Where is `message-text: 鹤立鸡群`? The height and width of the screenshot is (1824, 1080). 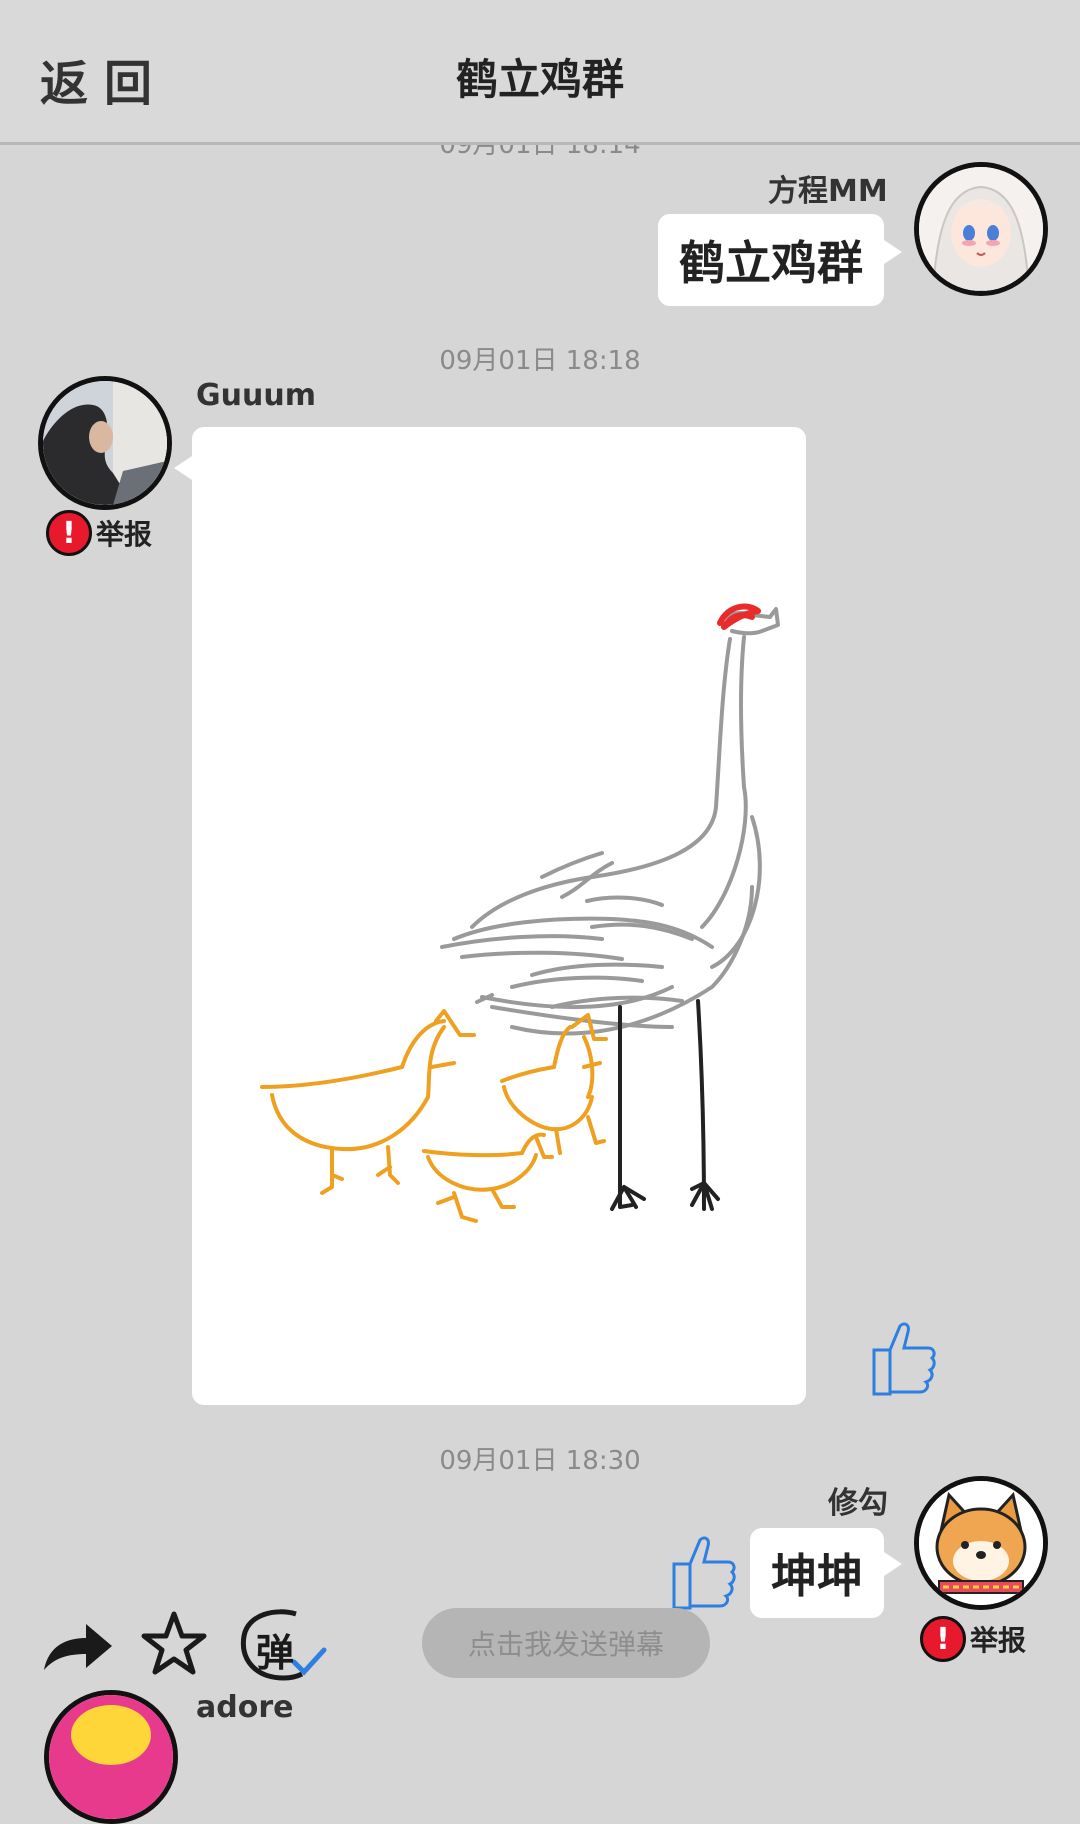
message-text: 鹤立鸡群 is located at coordinates (771, 263).